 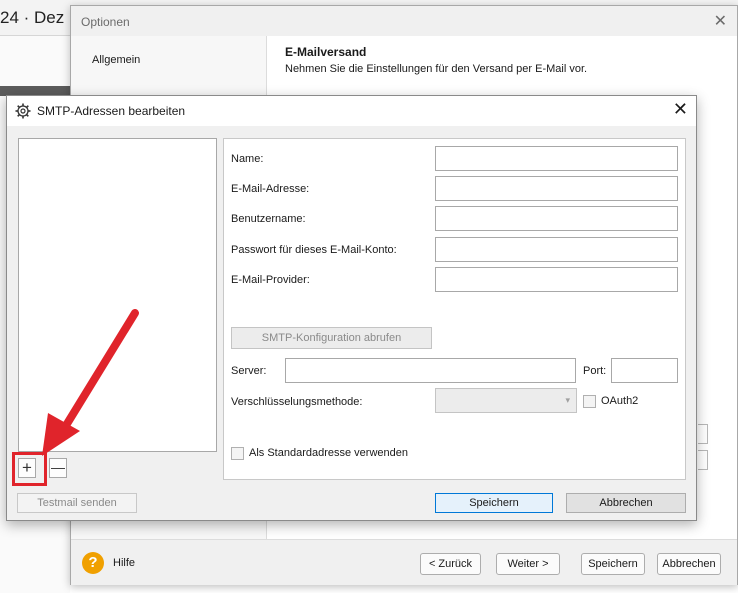 What do you see at coordinates (270, 280) in the screenshot?
I see `provider-label: E-Mail-Provider:` at bounding box center [270, 280].